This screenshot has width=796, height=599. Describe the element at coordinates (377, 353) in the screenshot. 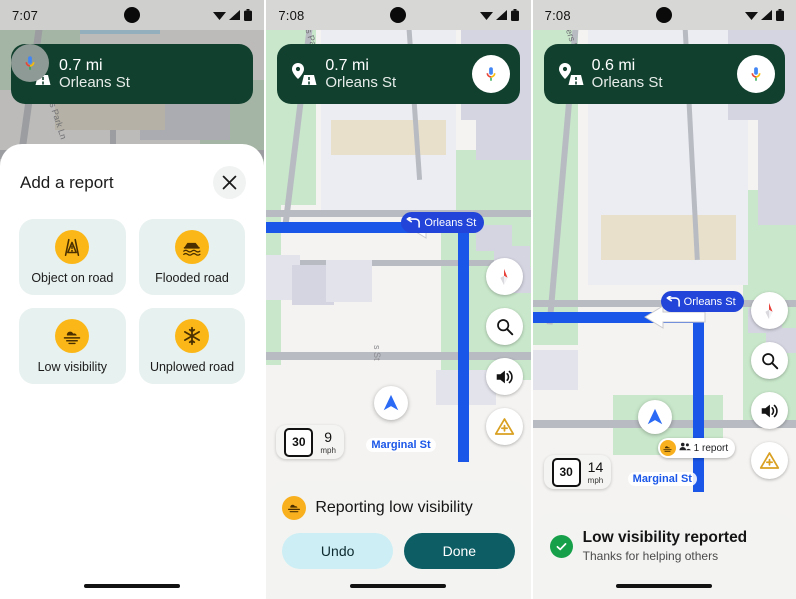

I see `street-label: s St` at that location.